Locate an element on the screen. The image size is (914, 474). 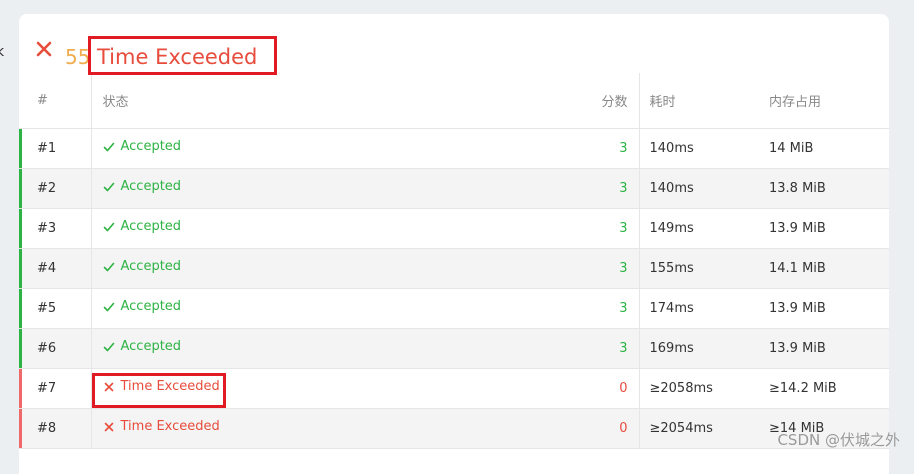
status-badge: Time Exceeded is located at coordinates (161, 426).